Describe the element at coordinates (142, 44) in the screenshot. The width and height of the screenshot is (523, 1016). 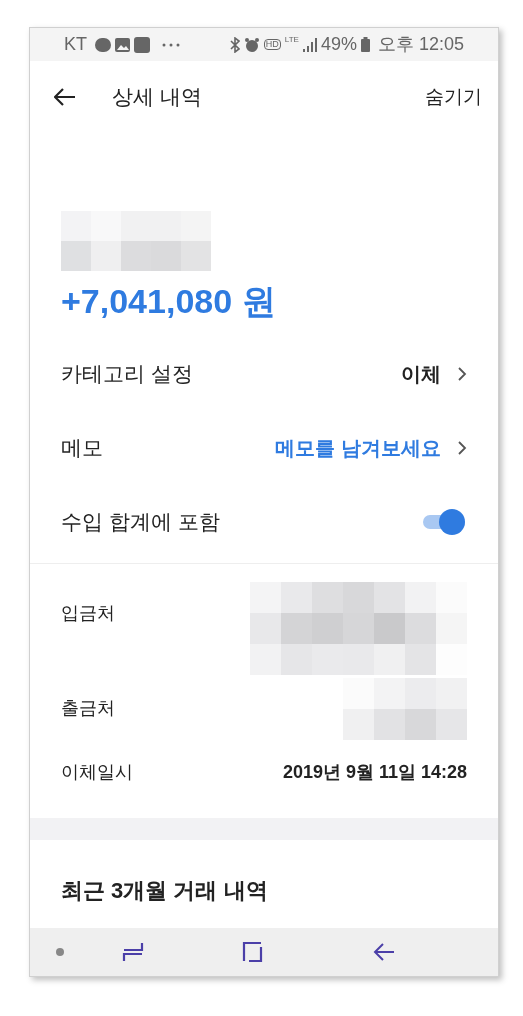
I see `app-icon` at that location.